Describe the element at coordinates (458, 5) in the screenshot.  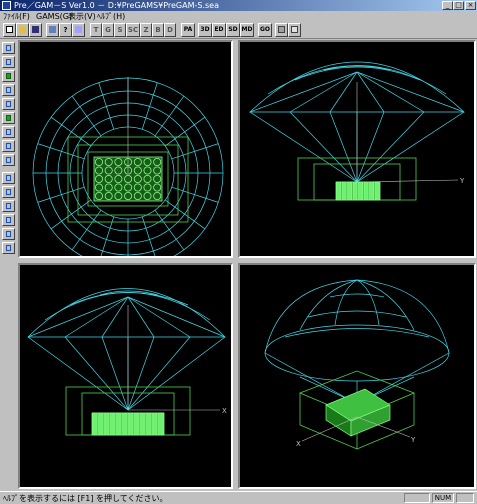
I see `maximize-button: □` at that location.